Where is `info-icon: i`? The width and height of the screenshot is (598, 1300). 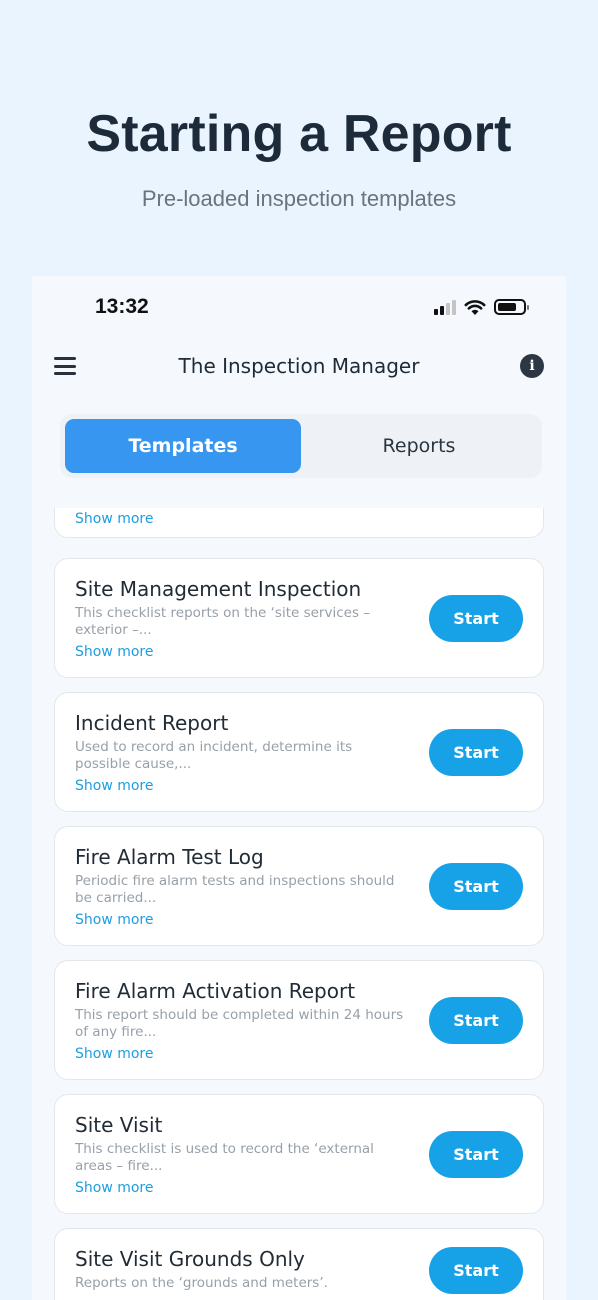
info-icon: i is located at coordinates (532, 366).